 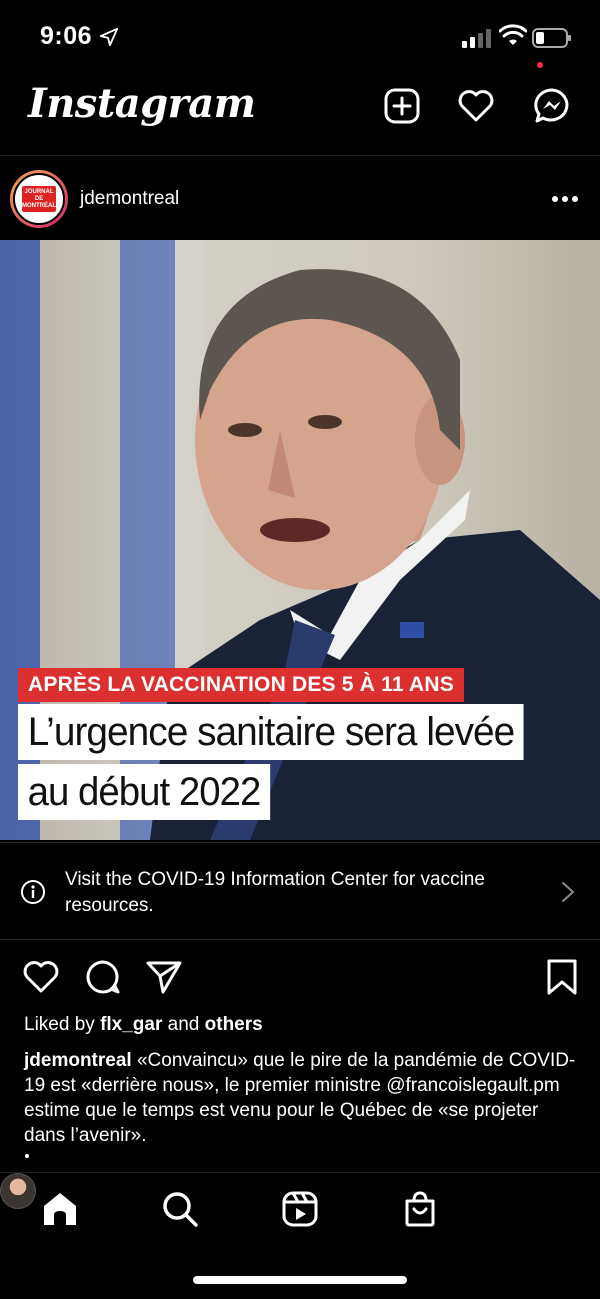 What do you see at coordinates (142, 103) in the screenshot?
I see `instagram-logo: Instagram` at bounding box center [142, 103].